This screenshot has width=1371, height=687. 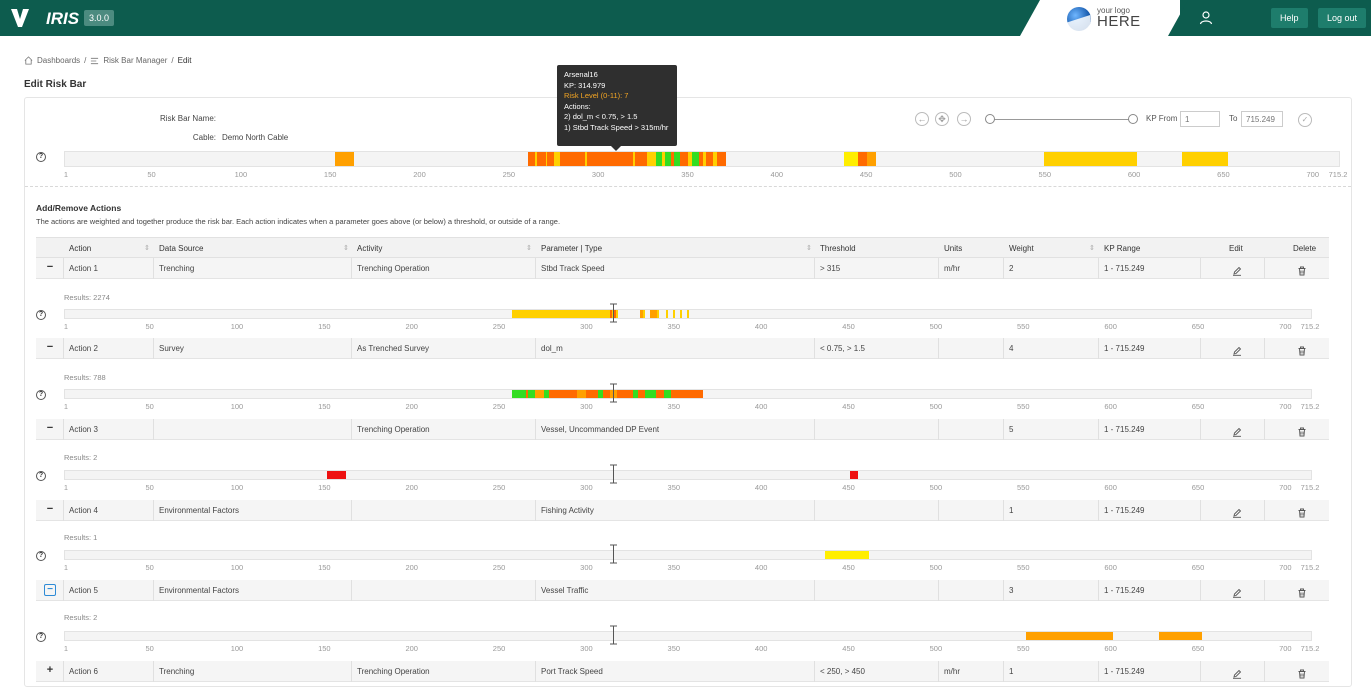 I want to click on pan-right-icon: →, so click(x=964, y=119).